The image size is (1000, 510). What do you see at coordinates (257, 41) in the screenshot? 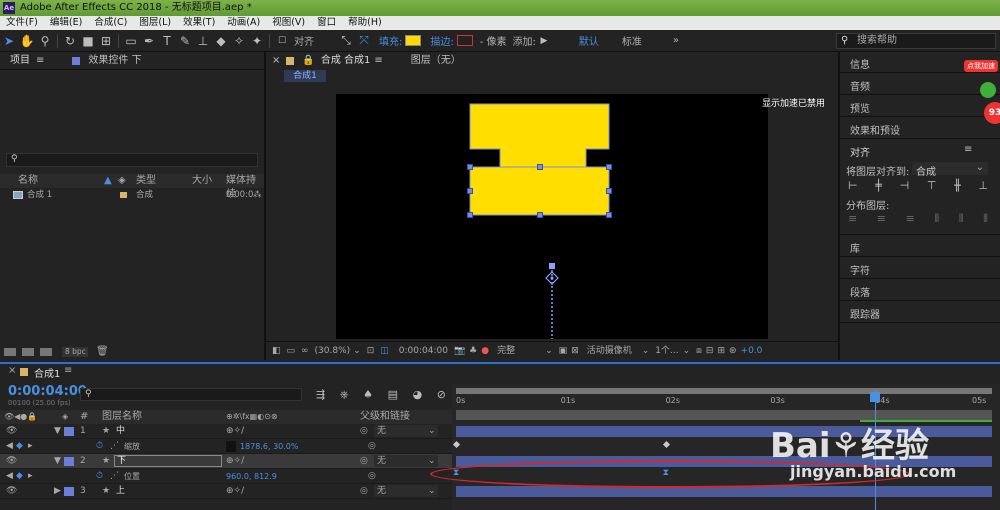
I see `puppet-pin-tool-icon: ✦` at bounding box center [257, 41].